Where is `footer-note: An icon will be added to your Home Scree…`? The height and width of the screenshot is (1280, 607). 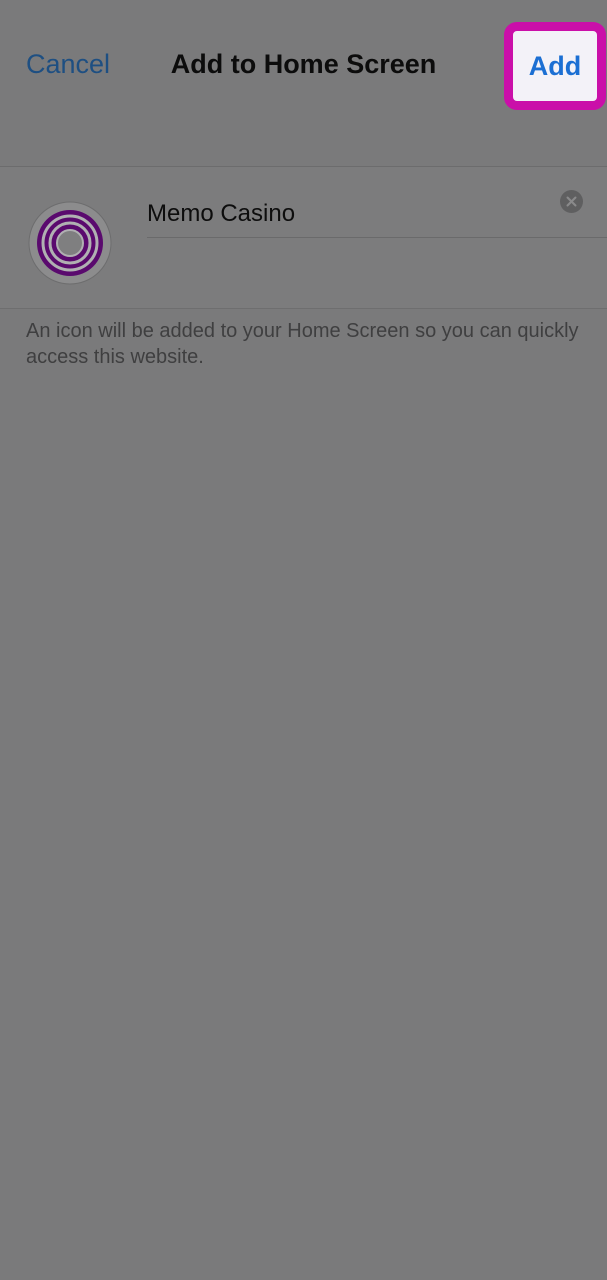 footer-note: An icon will be added to your Home Scree… is located at coordinates (302, 344).